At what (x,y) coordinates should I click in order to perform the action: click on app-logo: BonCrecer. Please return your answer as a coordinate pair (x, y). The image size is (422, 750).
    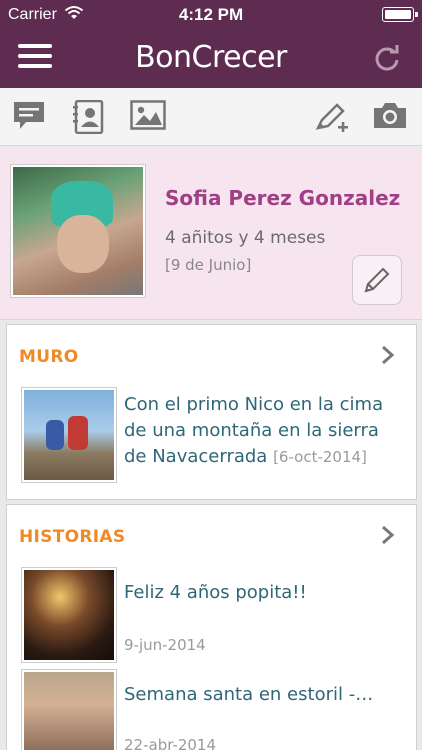
    Looking at the image, I should click on (211, 57).